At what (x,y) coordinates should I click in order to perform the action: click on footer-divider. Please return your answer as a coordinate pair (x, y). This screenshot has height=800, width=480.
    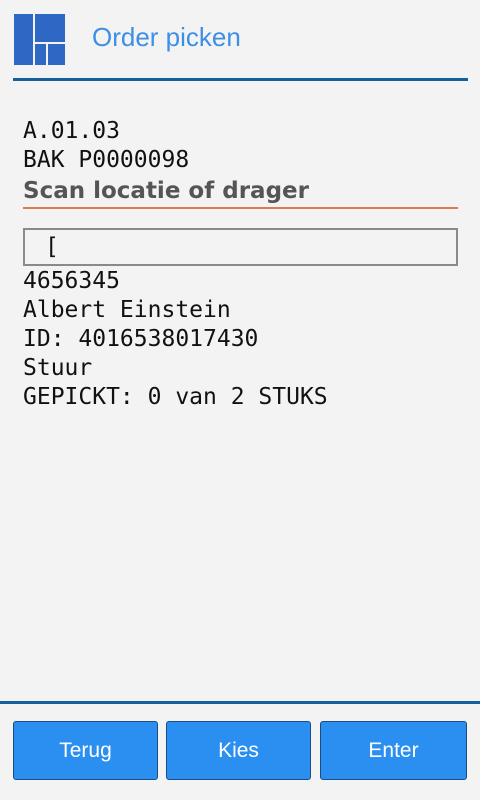
    Looking at the image, I should click on (240, 702).